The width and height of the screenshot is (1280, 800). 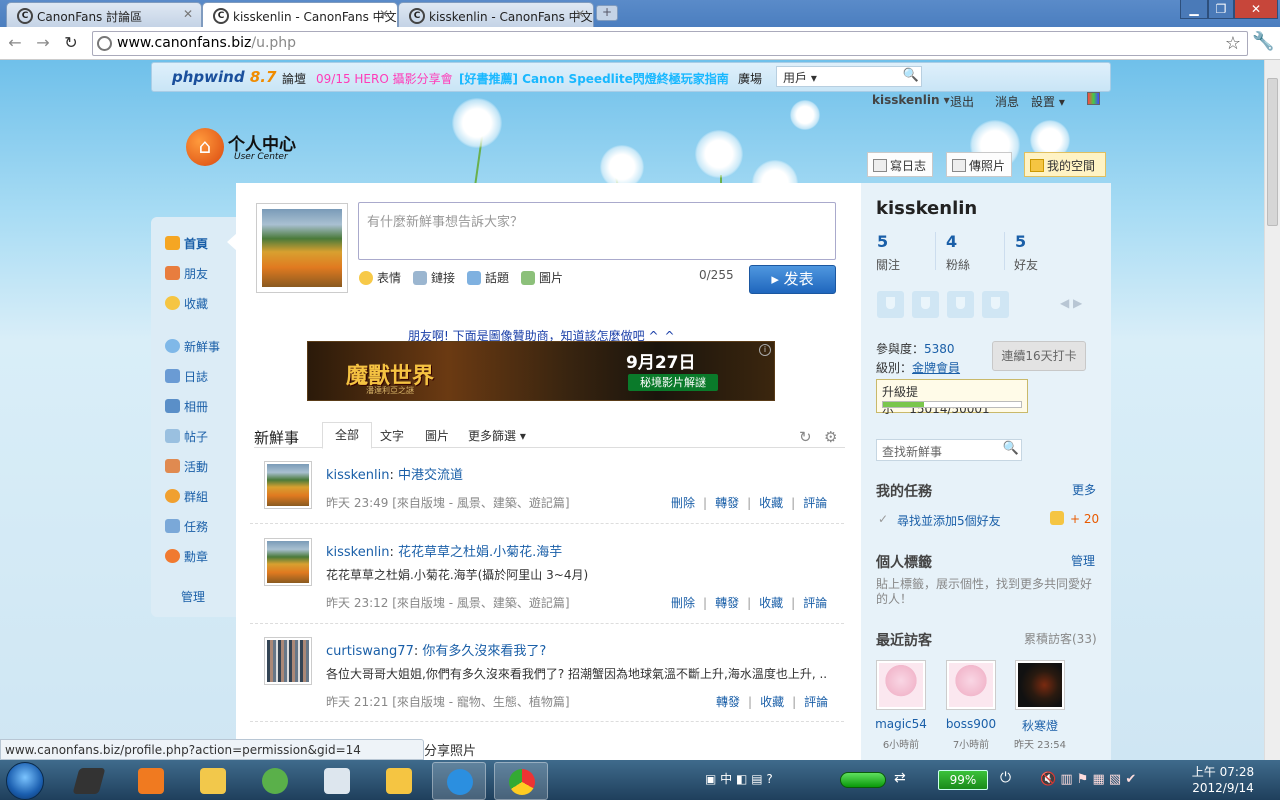 What do you see at coordinates (1040, 725) in the screenshot?
I see `visitor-name: 秋寒燈` at bounding box center [1040, 725].